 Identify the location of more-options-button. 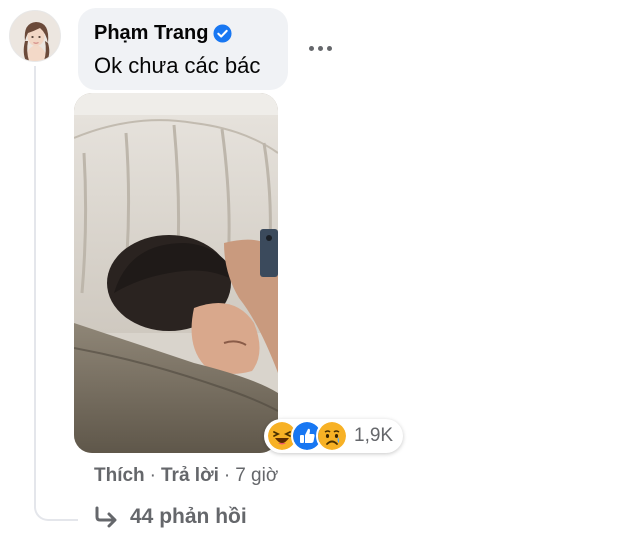
(320, 48).